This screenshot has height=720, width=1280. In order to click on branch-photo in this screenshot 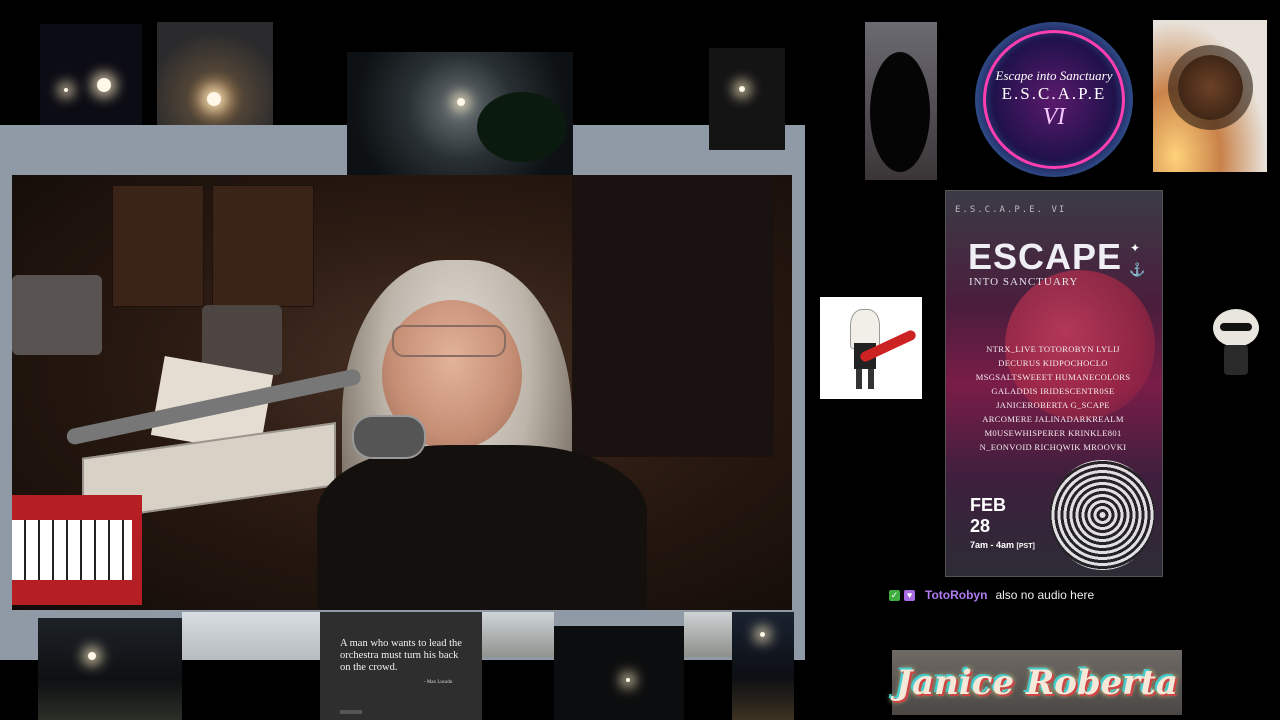, I will do `click(708, 634)`.